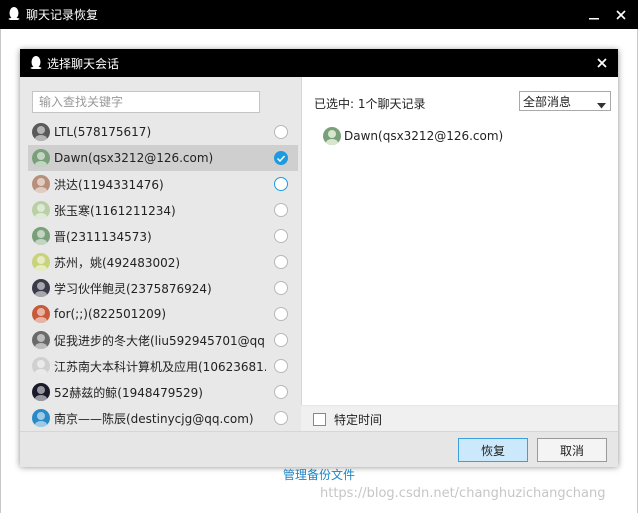 The image size is (638, 513). Describe the element at coordinates (128, 392) in the screenshot. I see `contact-name: 52赫兹的鲸(1948479529)` at that location.